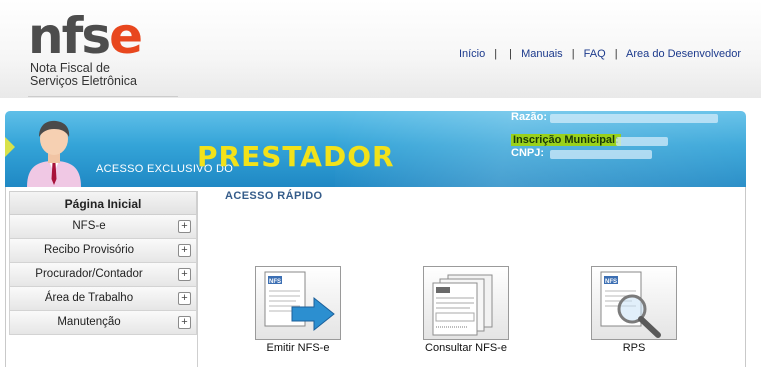 This screenshot has height=367, width=761. Describe the element at coordinates (472, 54) in the screenshot. I see `nav-link-inicio: Início` at that location.